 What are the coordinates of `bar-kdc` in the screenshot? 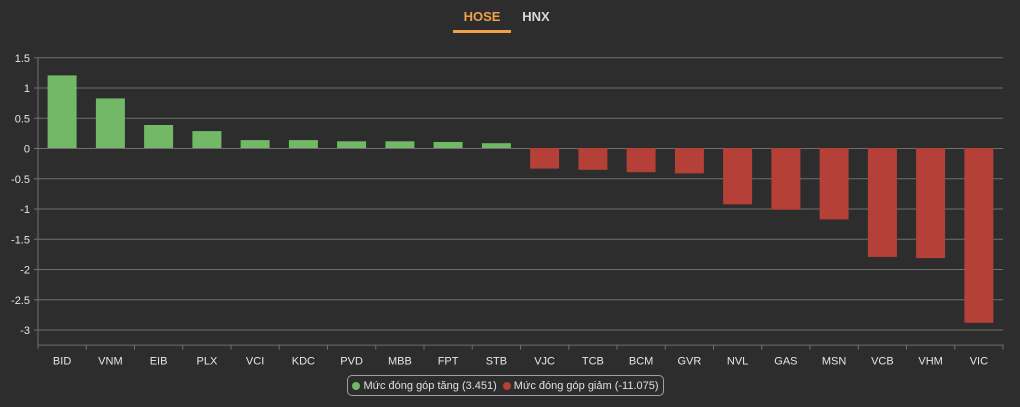 It's located at (303, 144).